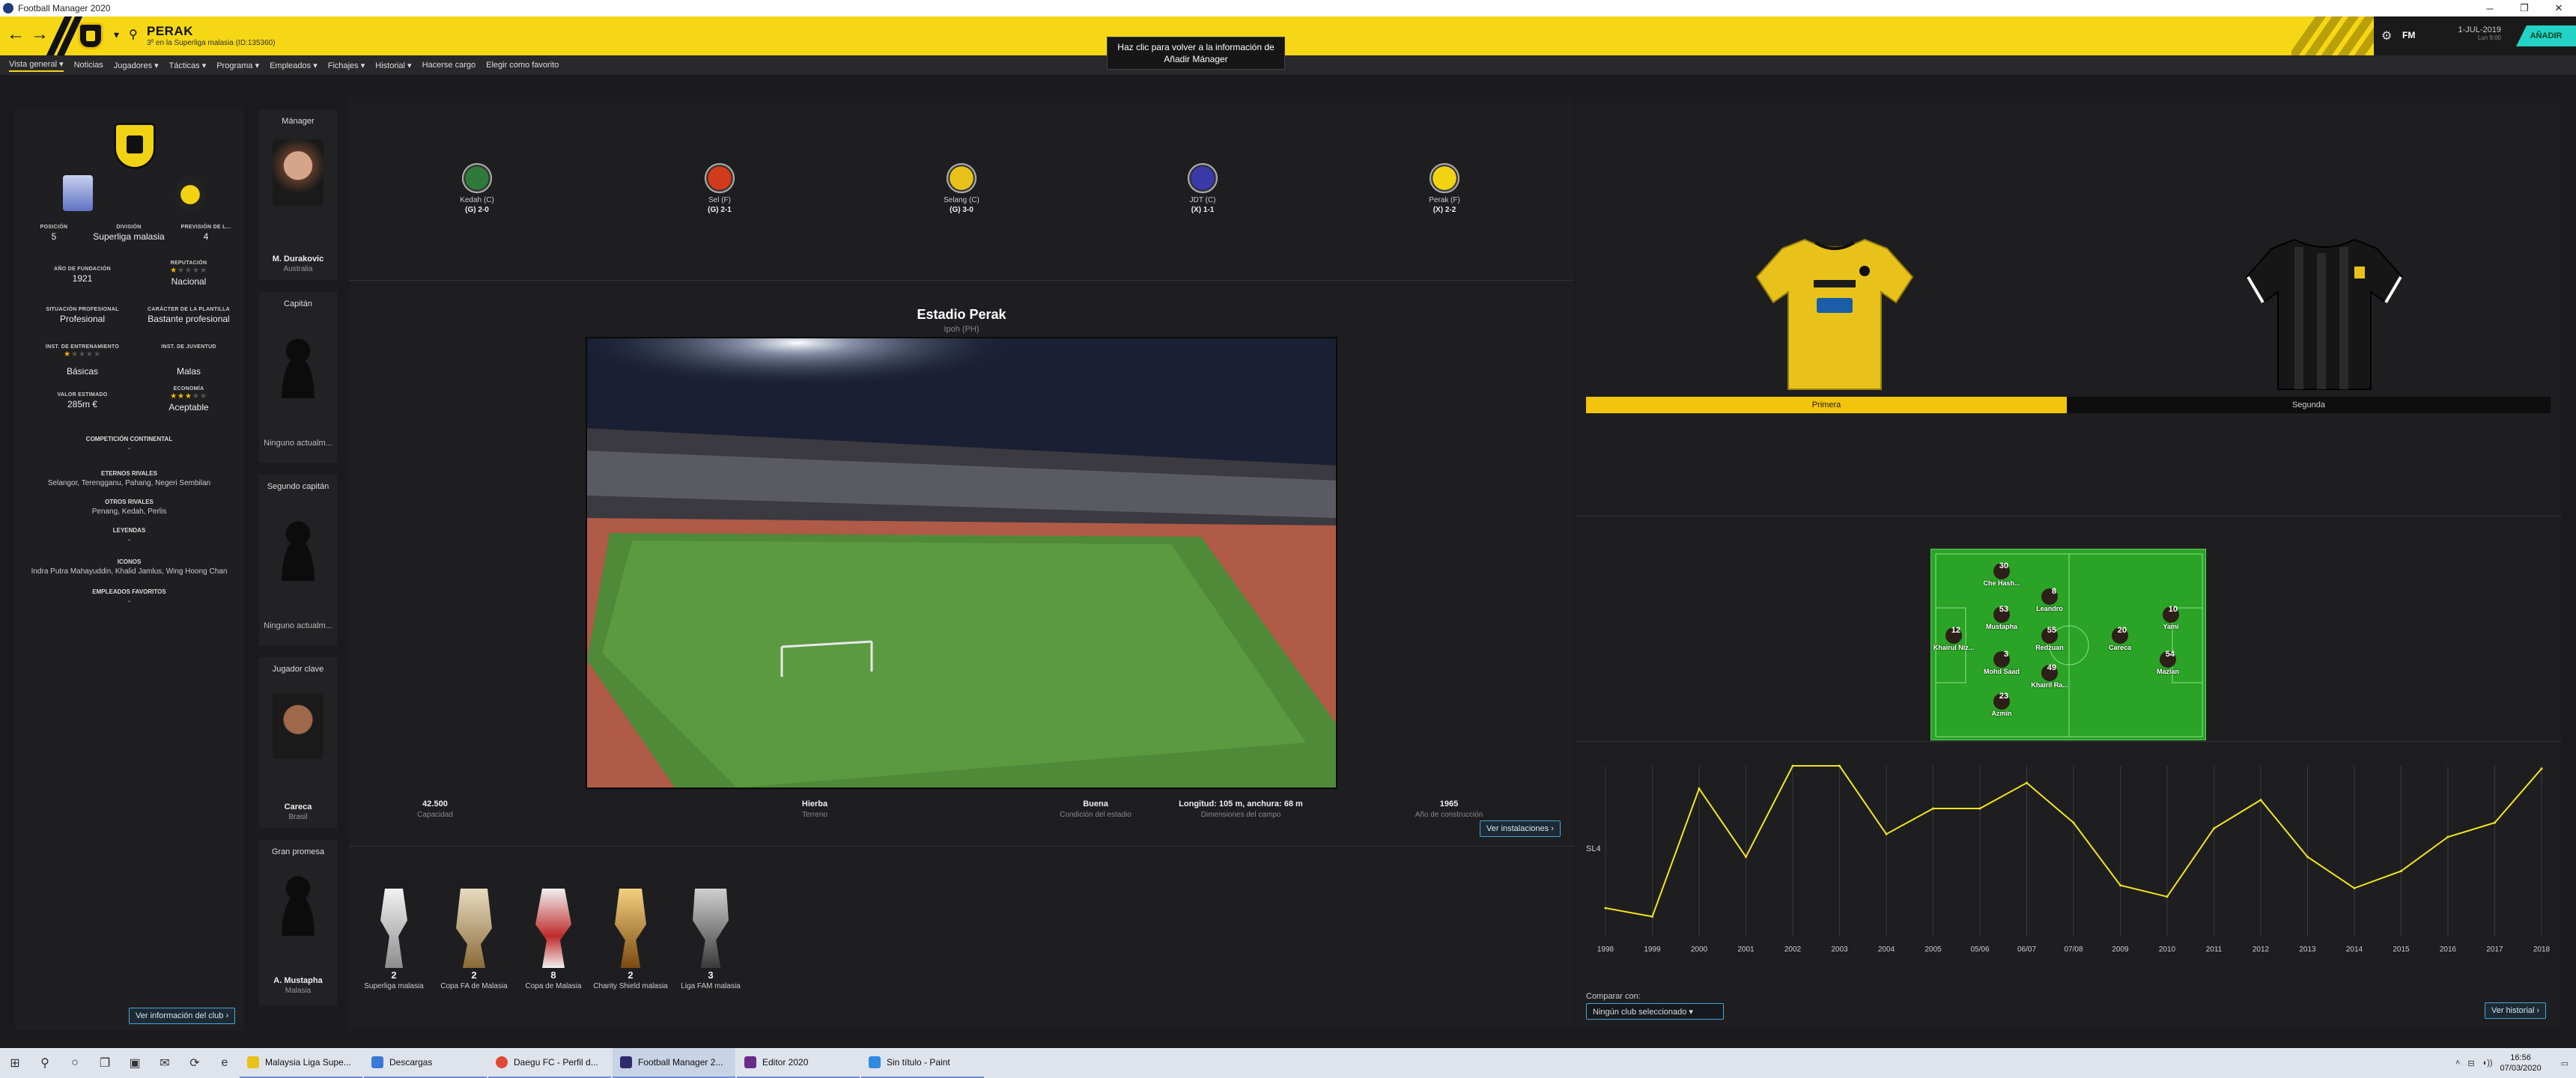 This screenshot has width=2576, height=1078. What do you see at coordinates (2119, 638) in the screenshot?
I see `lineup-player: 20 Careca` at bounding box center [2119, 638].